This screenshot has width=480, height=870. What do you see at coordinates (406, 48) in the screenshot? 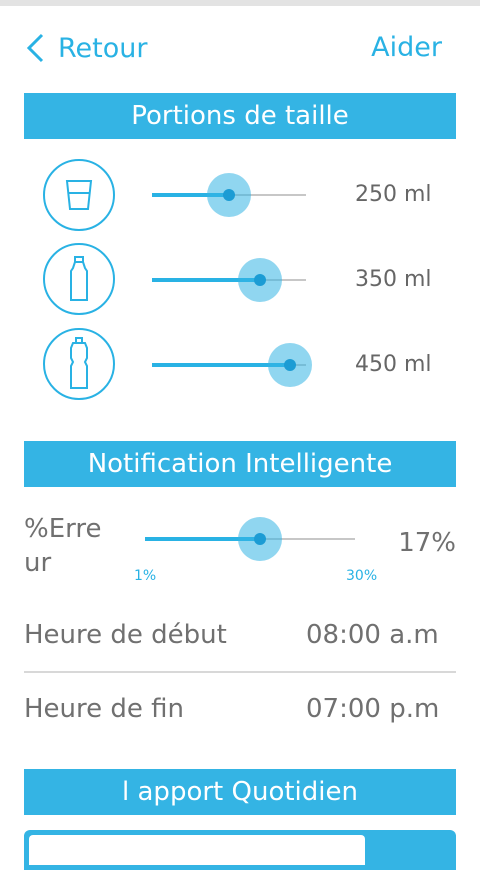
I see `help-button: Aider` at bounding box center [406, 48].